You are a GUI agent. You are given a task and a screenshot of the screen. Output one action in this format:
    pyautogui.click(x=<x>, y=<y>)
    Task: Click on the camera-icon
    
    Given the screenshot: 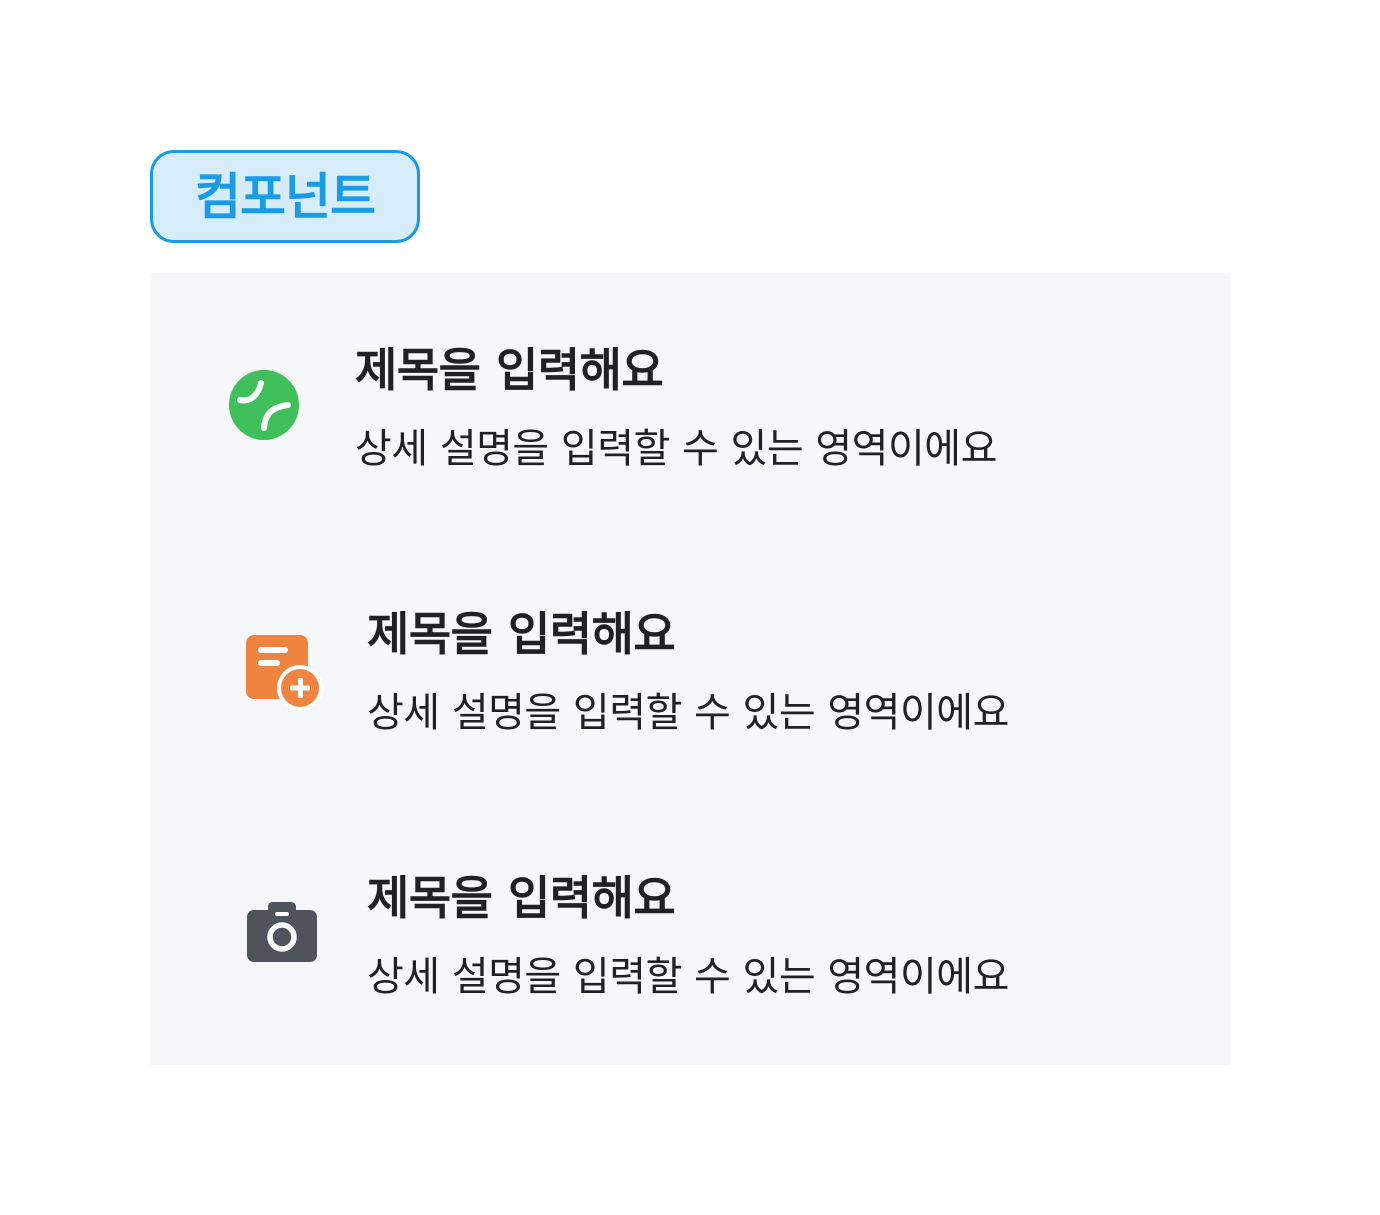 What is the action you would take?
    pyautogui.click(x=282, y=932)
    